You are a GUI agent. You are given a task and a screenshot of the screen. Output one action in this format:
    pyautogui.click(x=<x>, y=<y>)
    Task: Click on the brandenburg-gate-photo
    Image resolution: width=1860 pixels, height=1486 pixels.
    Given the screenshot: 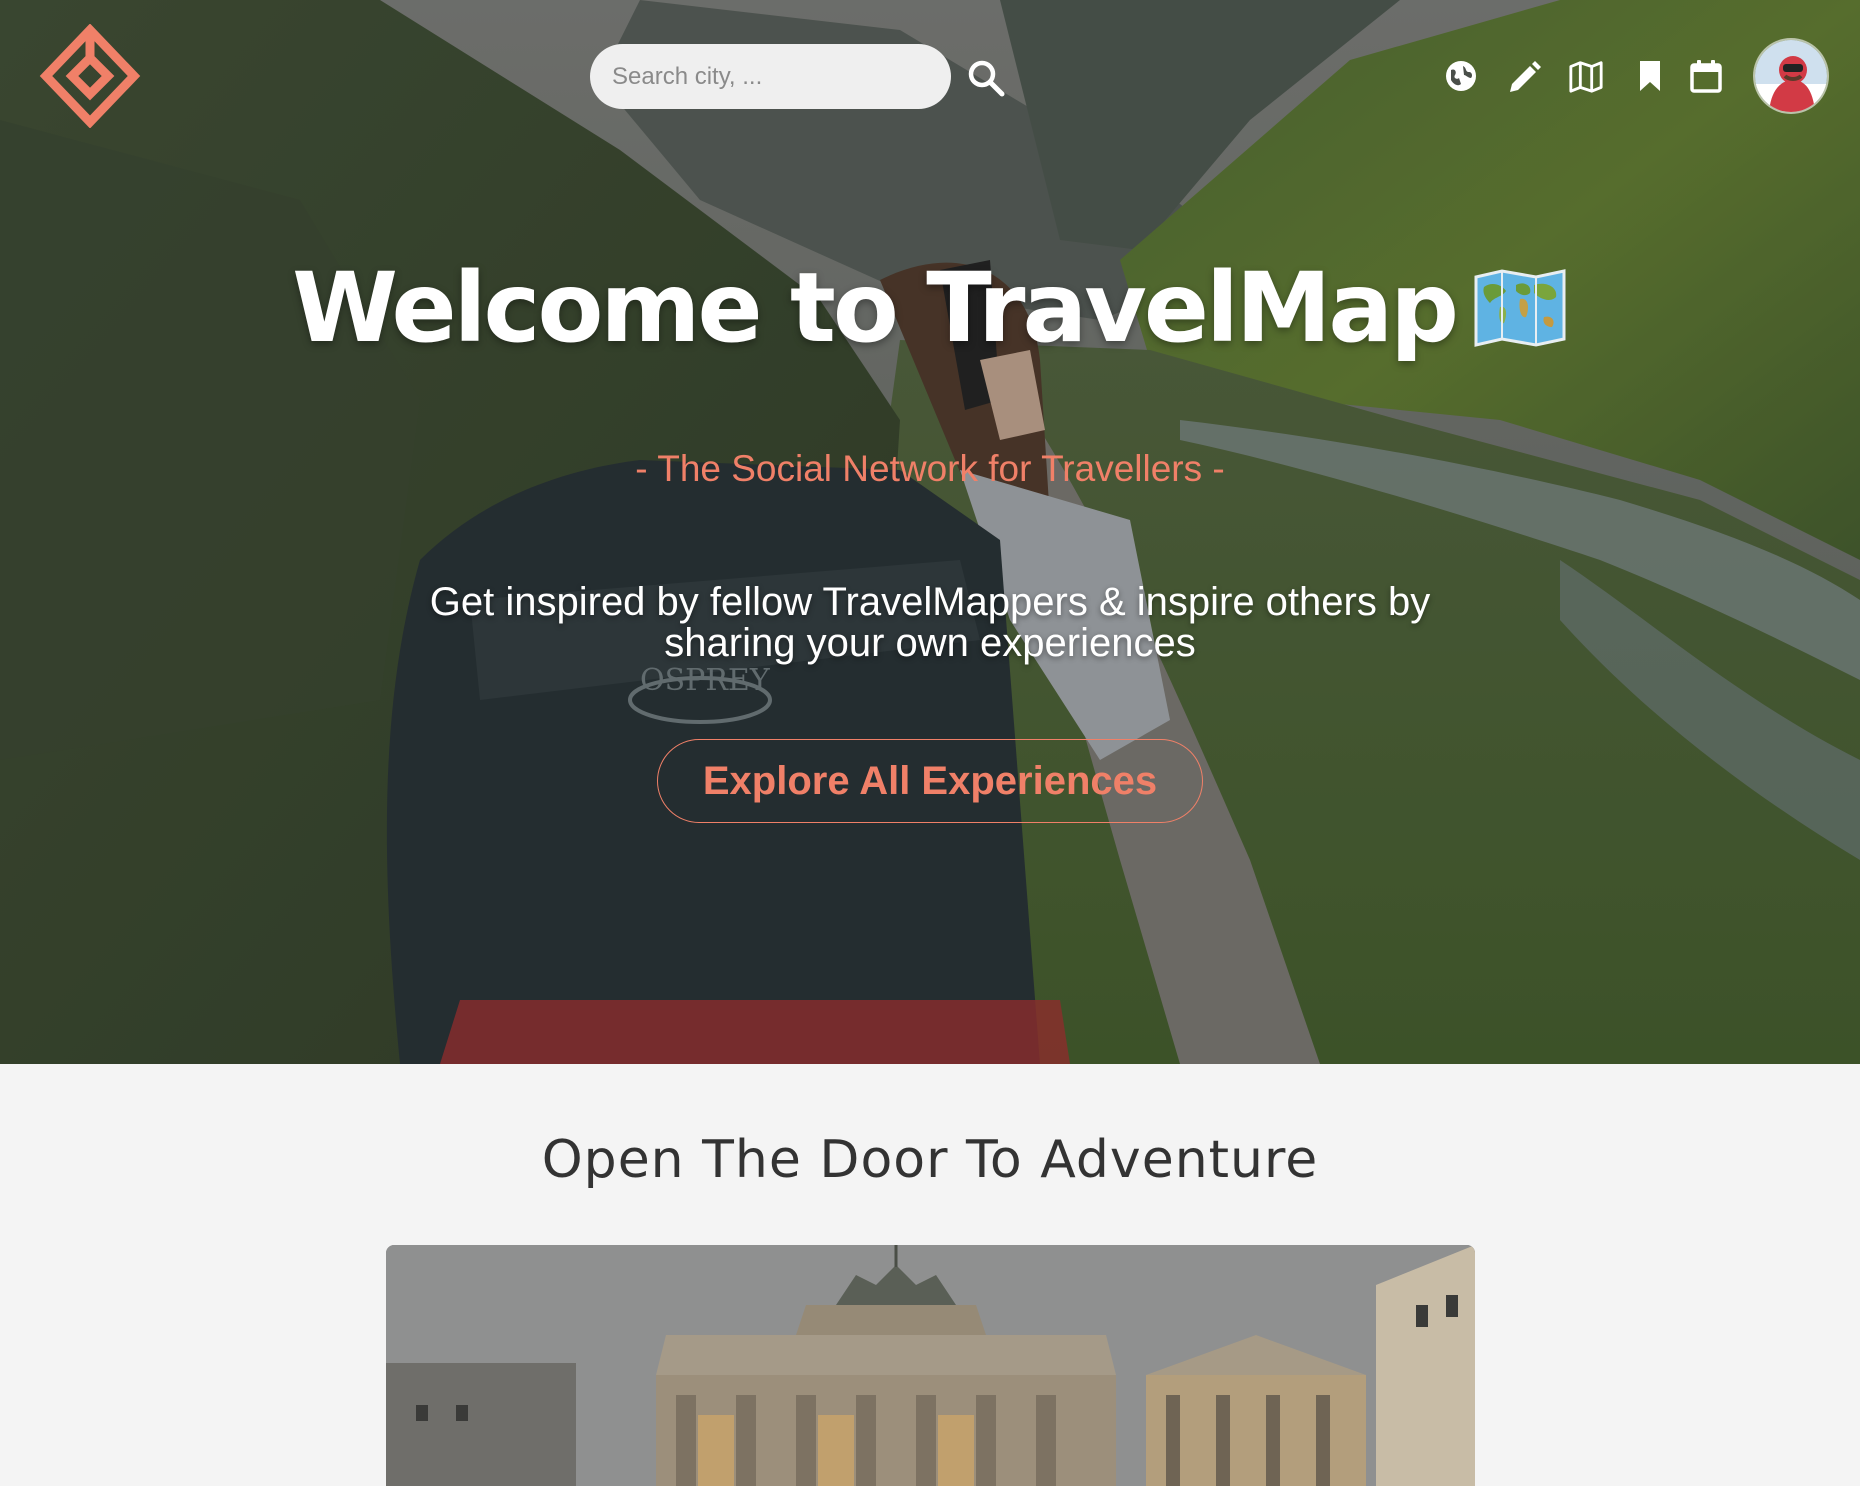 What is the action you would take?
    pyautogui.click(x=930, y=1365)
    